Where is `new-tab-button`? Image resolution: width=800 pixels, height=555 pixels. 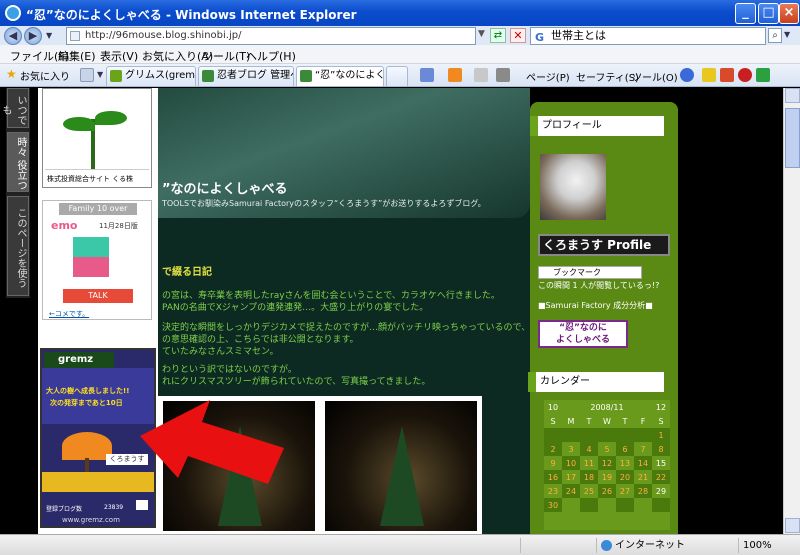
new-tab-button is located at coordinates (397, 76).